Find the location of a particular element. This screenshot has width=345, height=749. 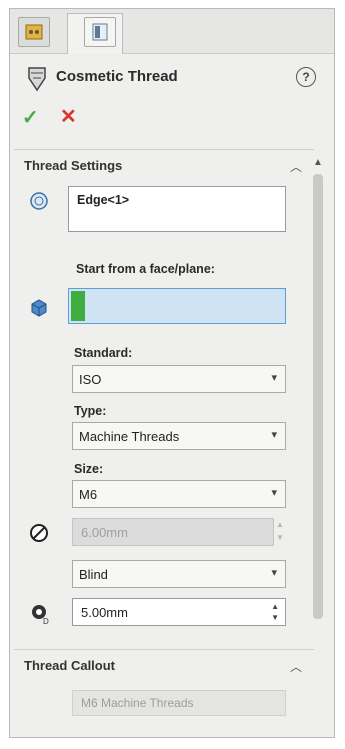

edge-value: Edge<1> is located at coordinates (103, 200).